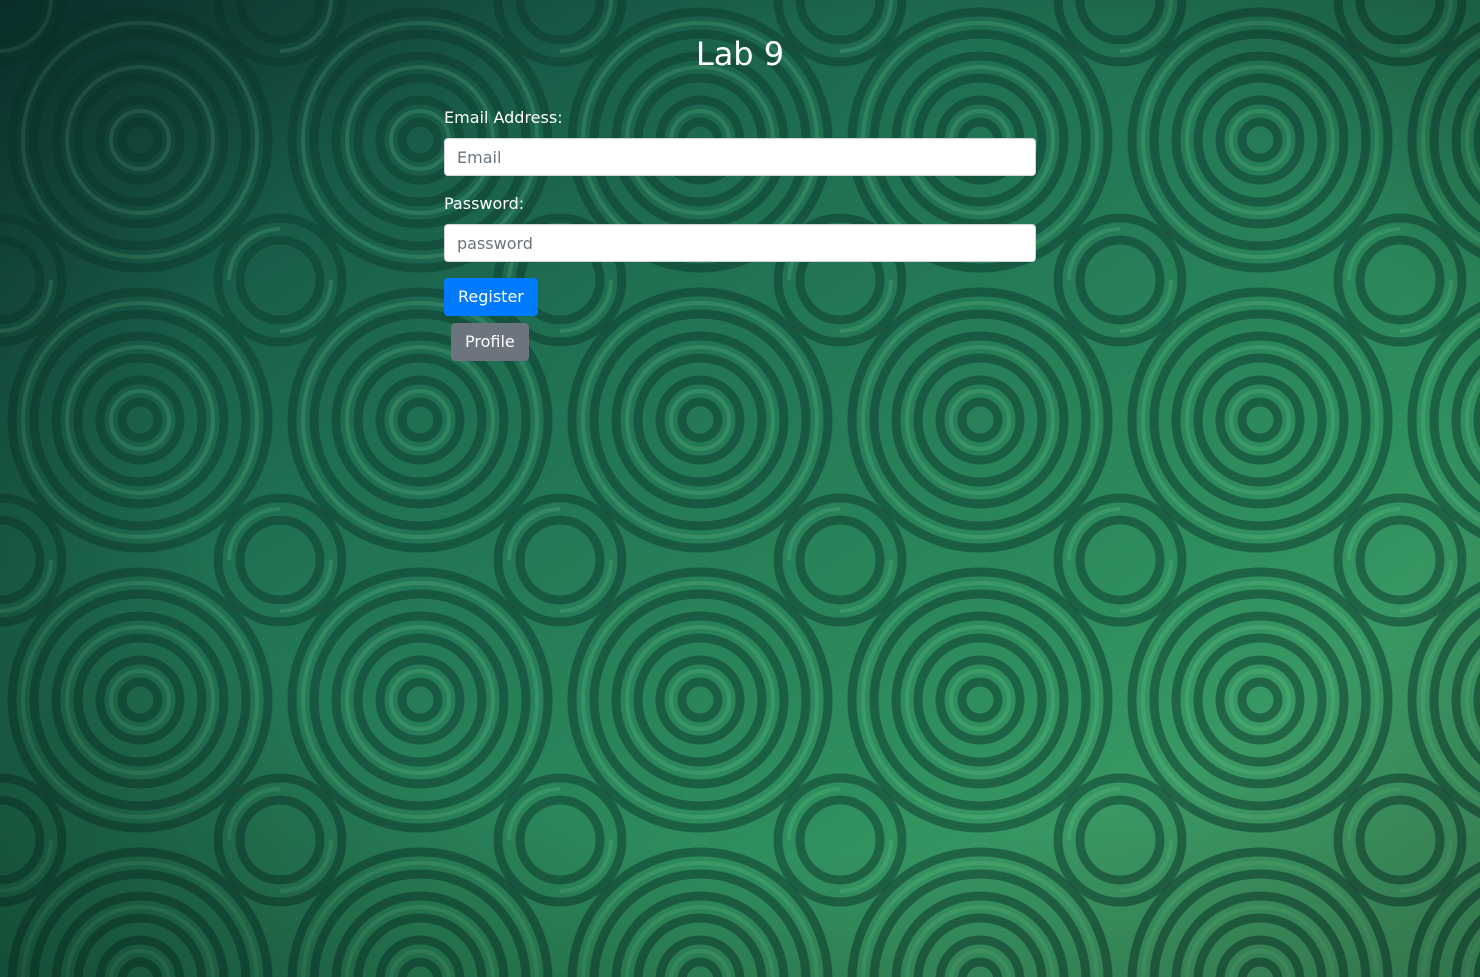  I want to click on password-input, so click(740, 243).